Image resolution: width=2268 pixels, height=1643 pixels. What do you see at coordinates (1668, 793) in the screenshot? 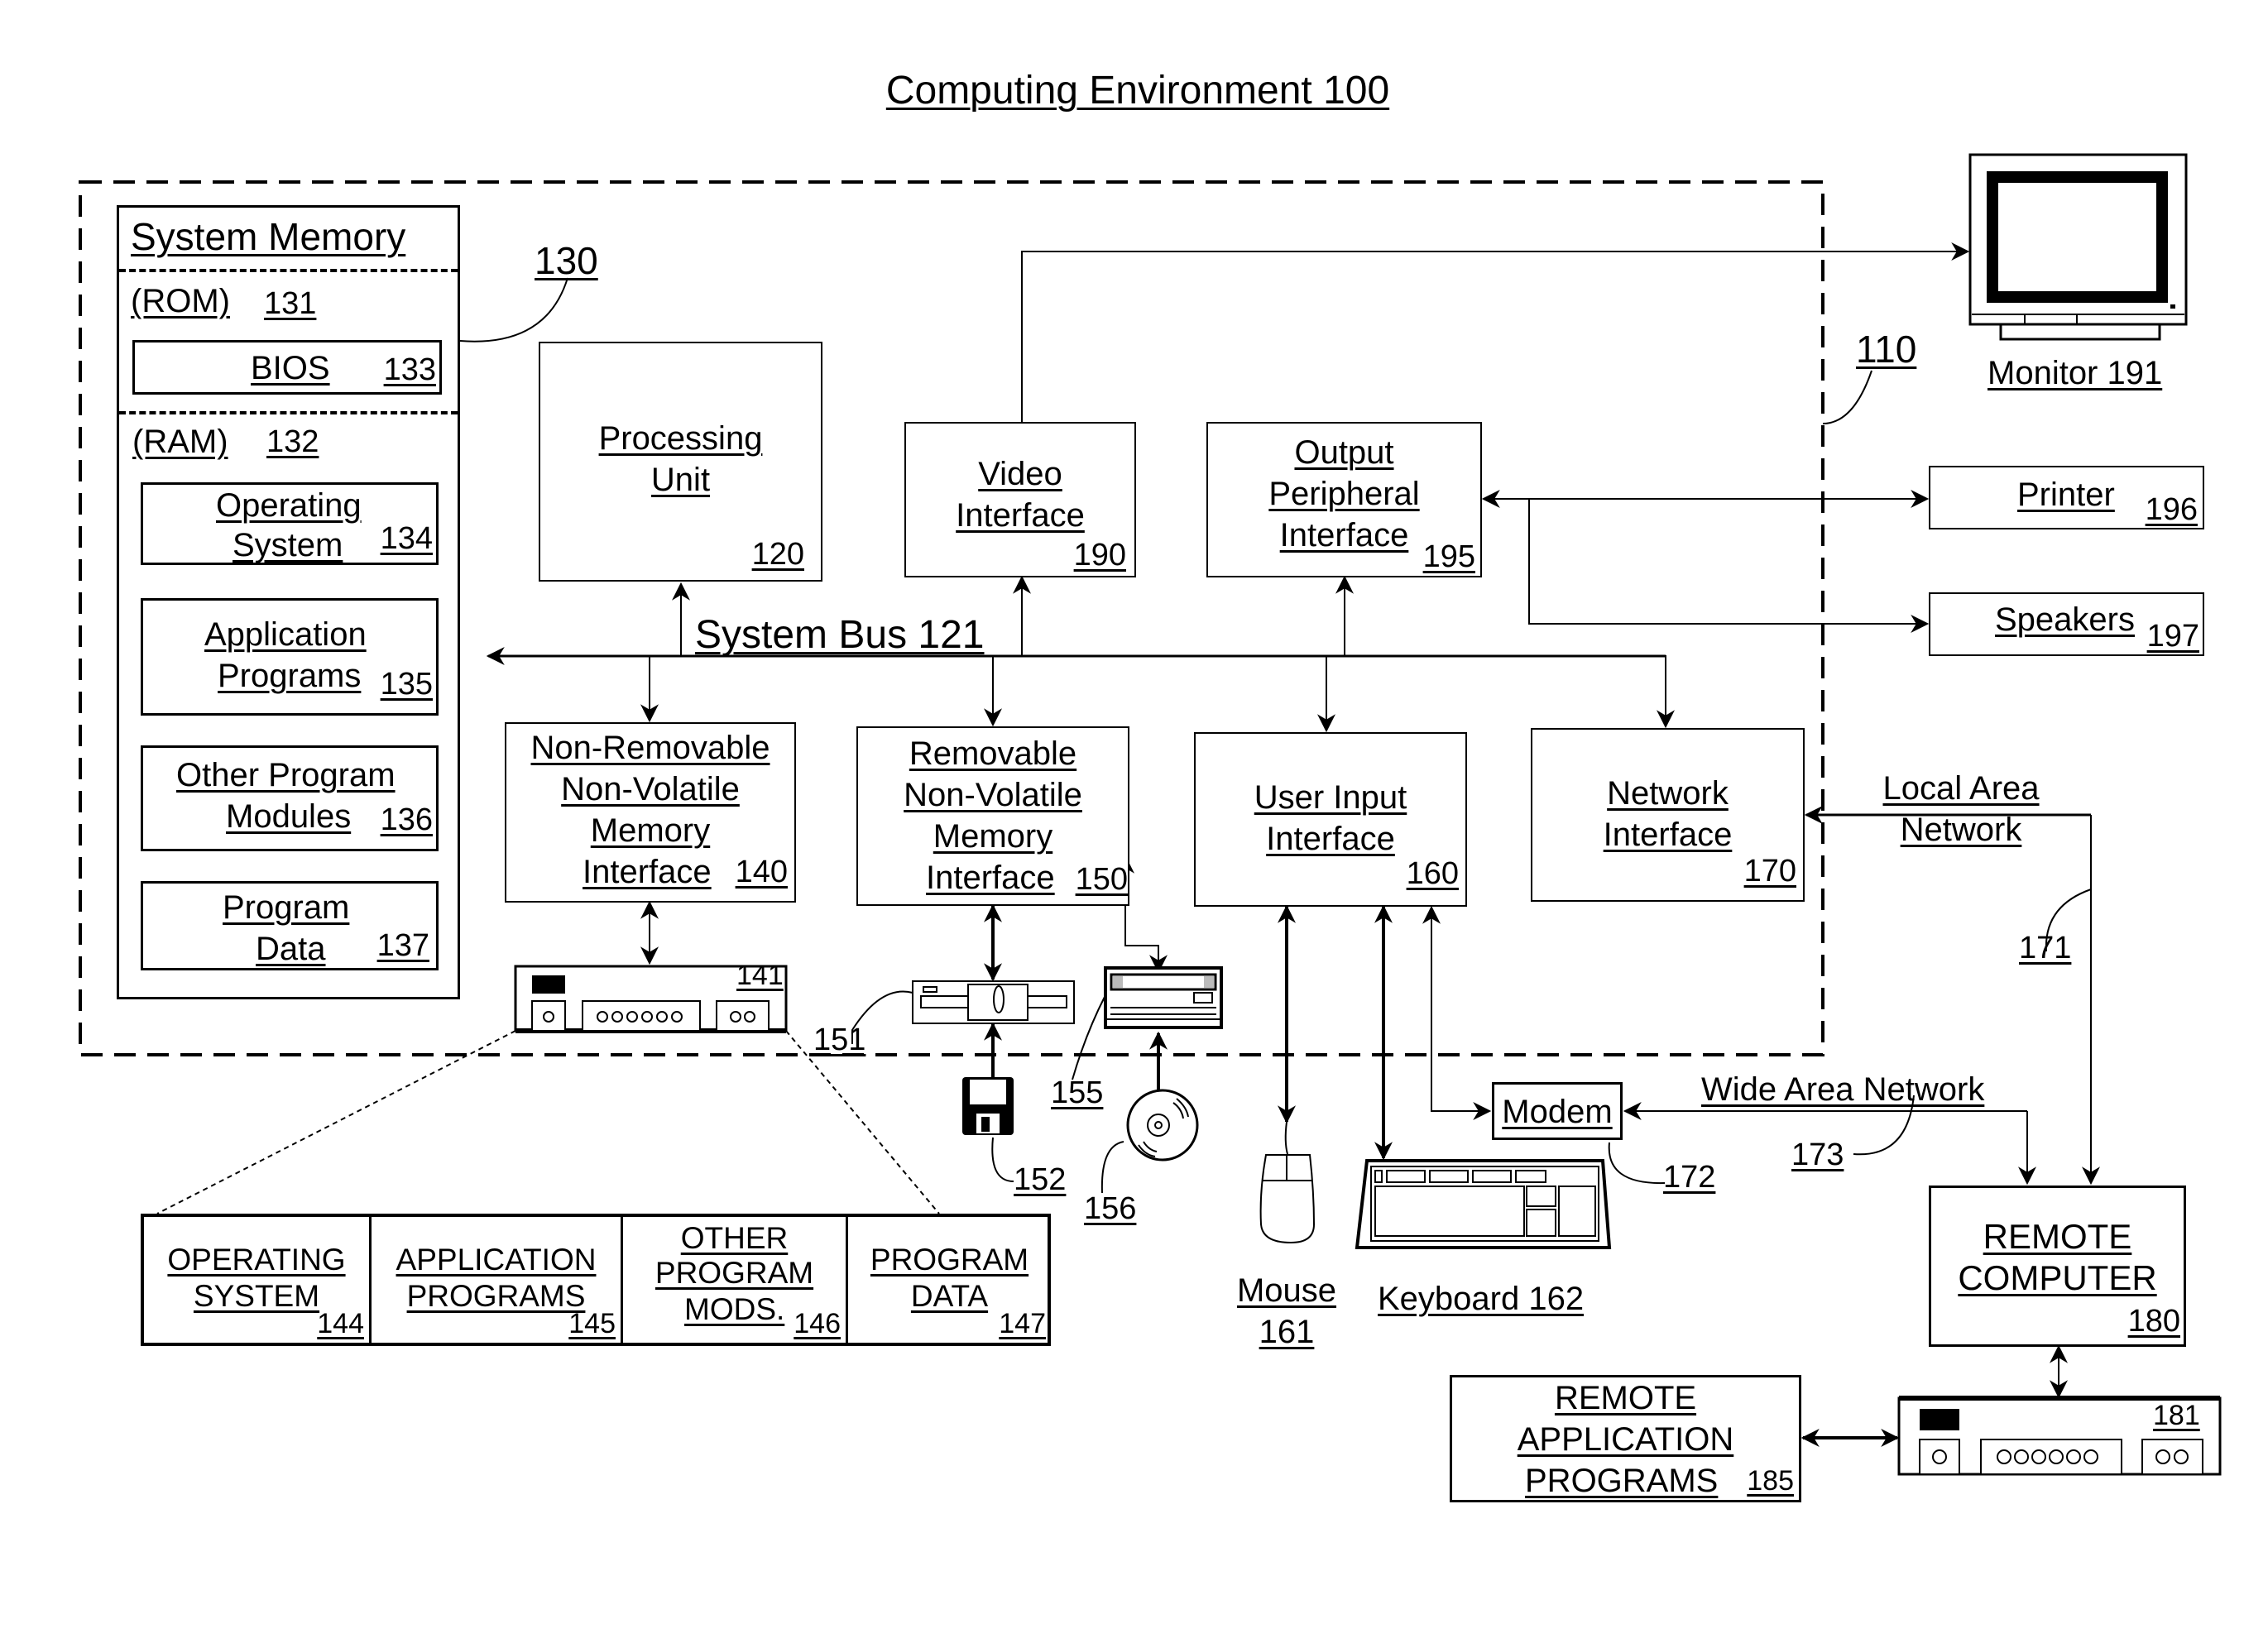
I see `network-interface-line1: Network` at bounding box center [1668, 793].